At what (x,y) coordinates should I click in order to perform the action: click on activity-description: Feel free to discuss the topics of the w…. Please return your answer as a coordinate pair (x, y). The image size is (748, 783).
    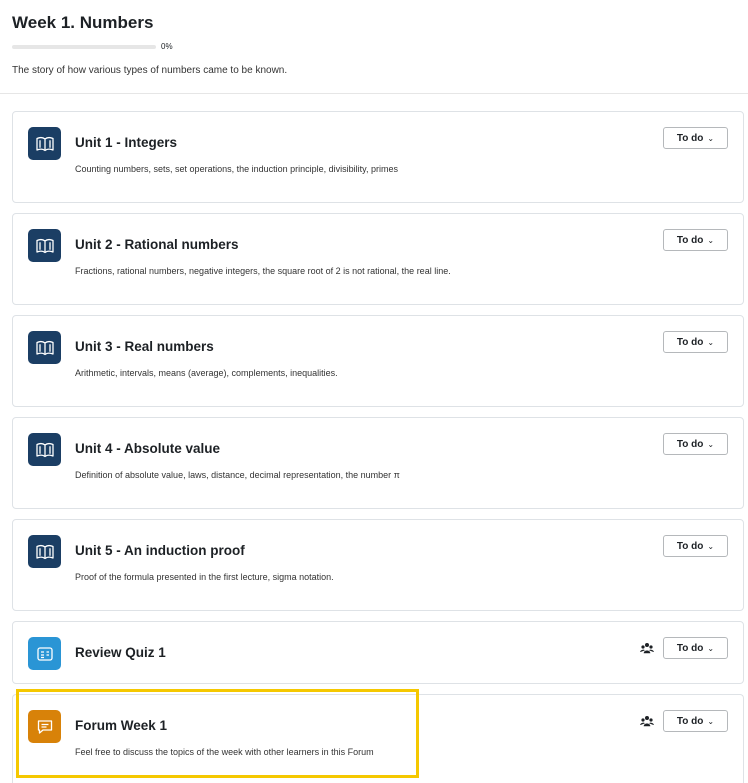
    Looking at the image, I should click on (224, 752).